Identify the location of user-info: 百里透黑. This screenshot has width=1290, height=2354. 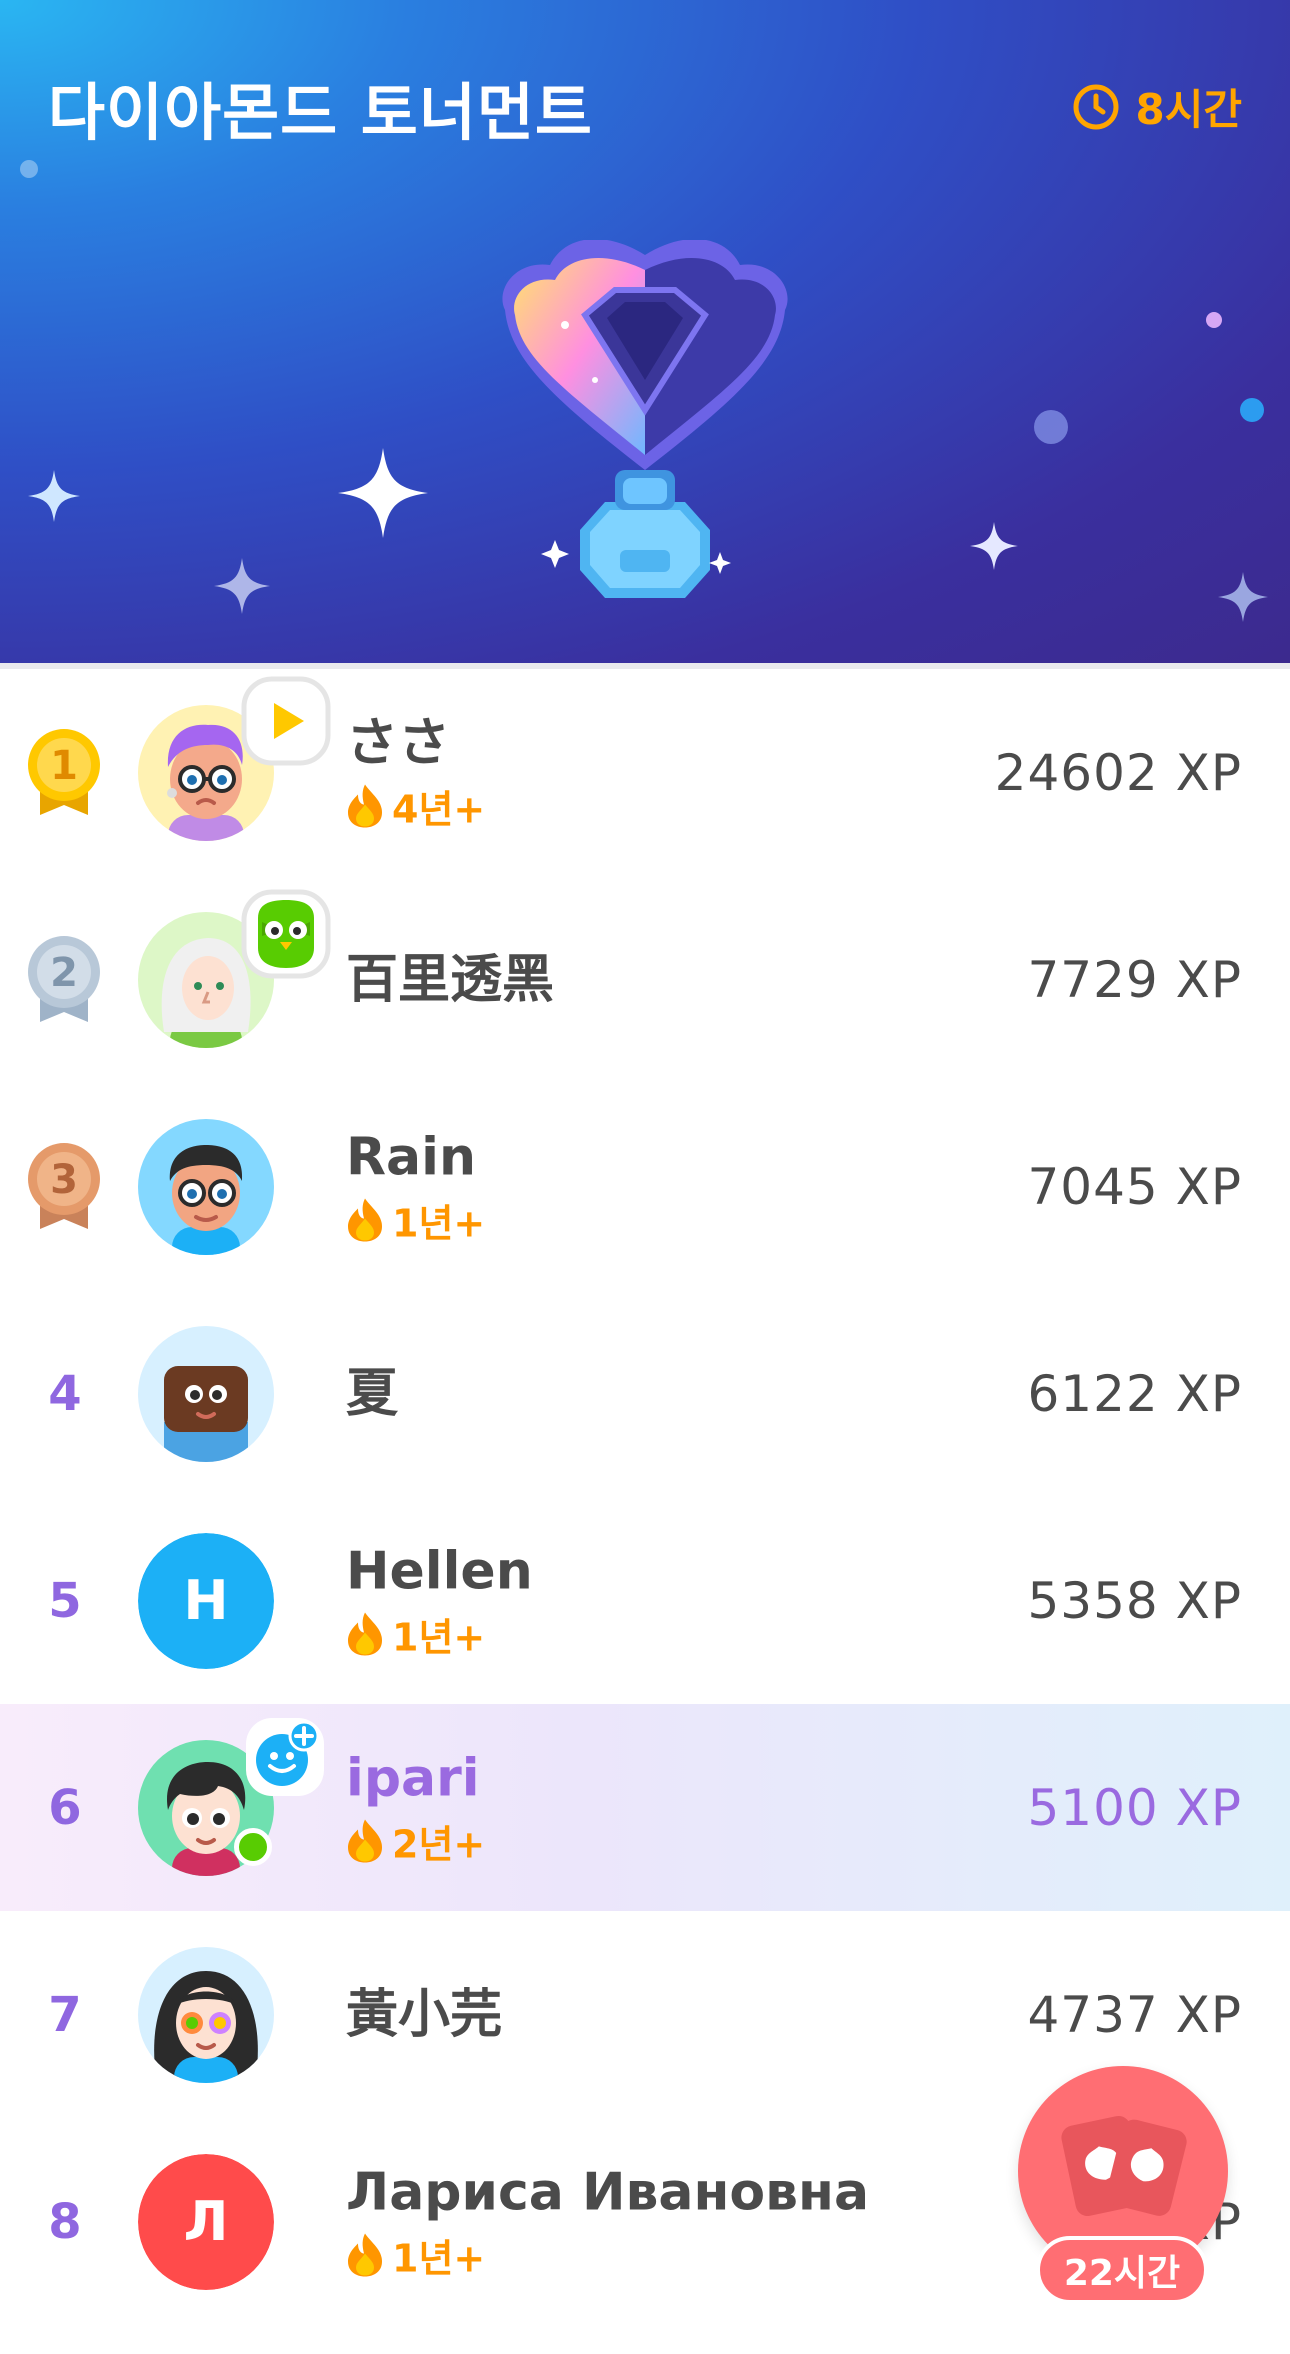
(450, 980).